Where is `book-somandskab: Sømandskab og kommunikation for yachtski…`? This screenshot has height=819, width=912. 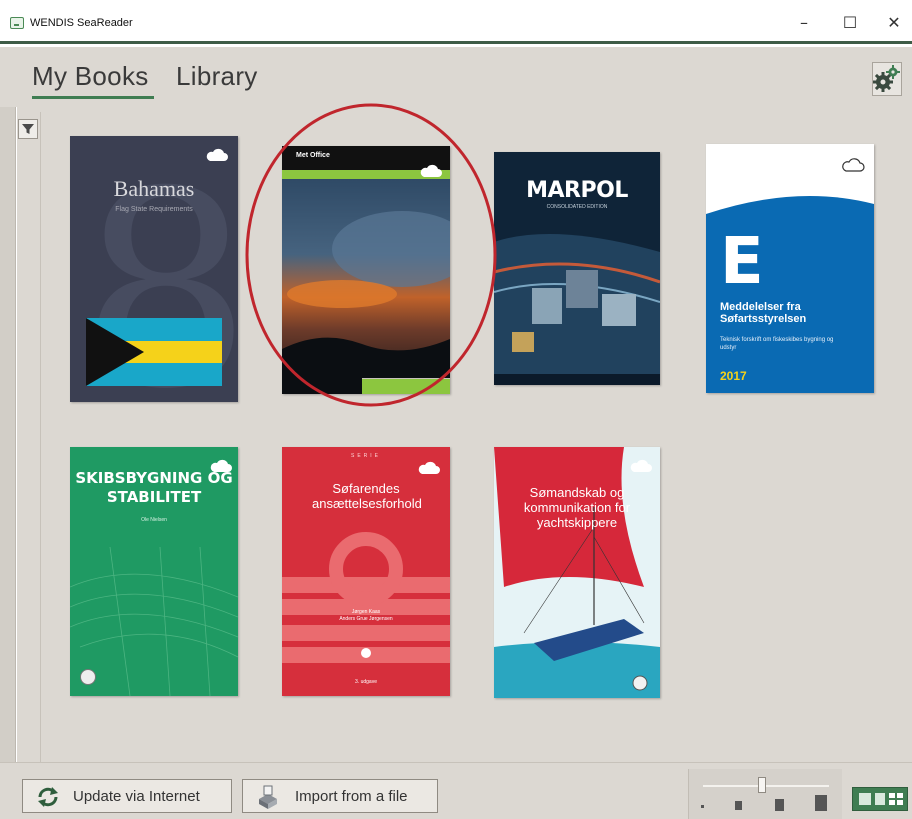
book-somandskab: Sømandskab og kommunikation for yachtski… is located at coordinates (577, 572).